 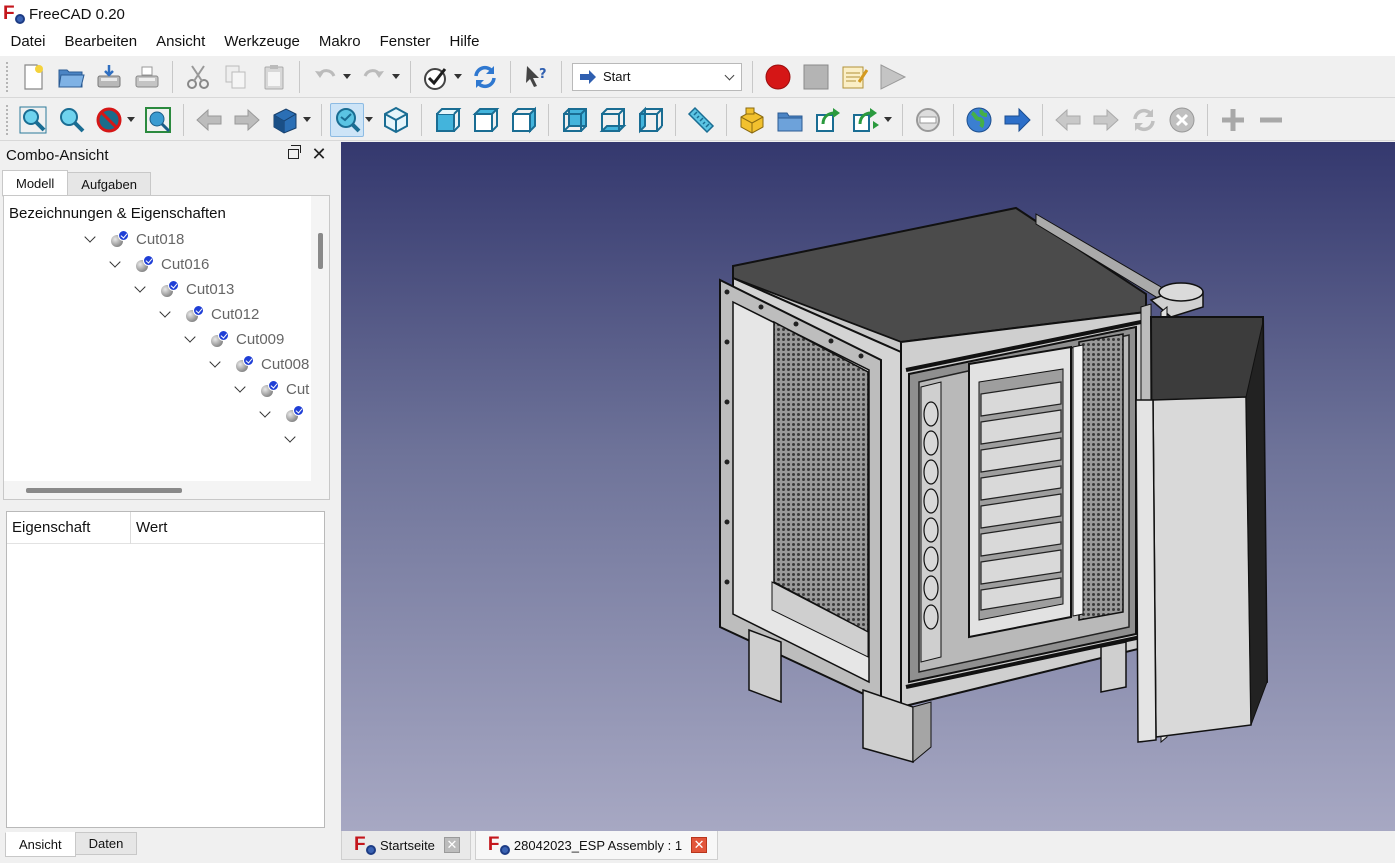 I want to click on view-front-button, so click(x=447, y=120).